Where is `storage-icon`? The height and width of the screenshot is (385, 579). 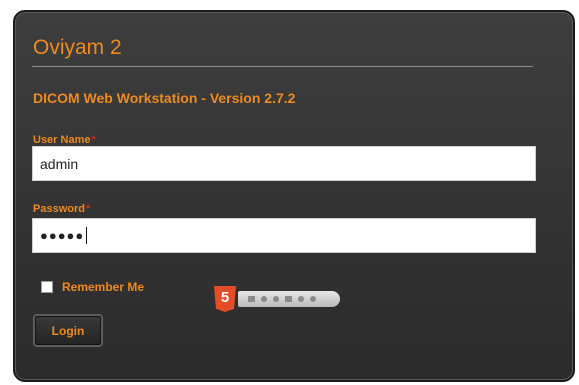 storage-icon is located at coordinates (264, 299).